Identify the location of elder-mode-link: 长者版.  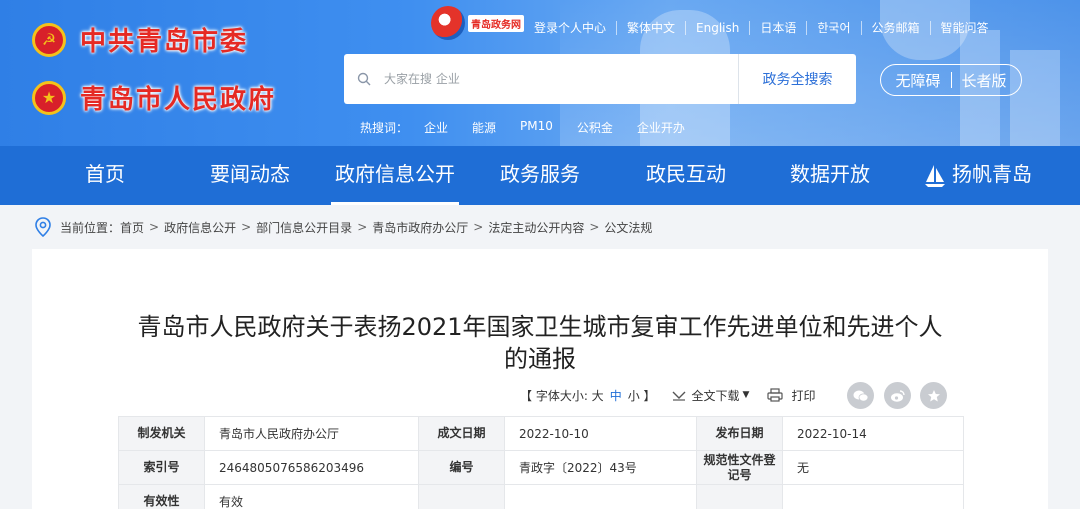
(984, 80).